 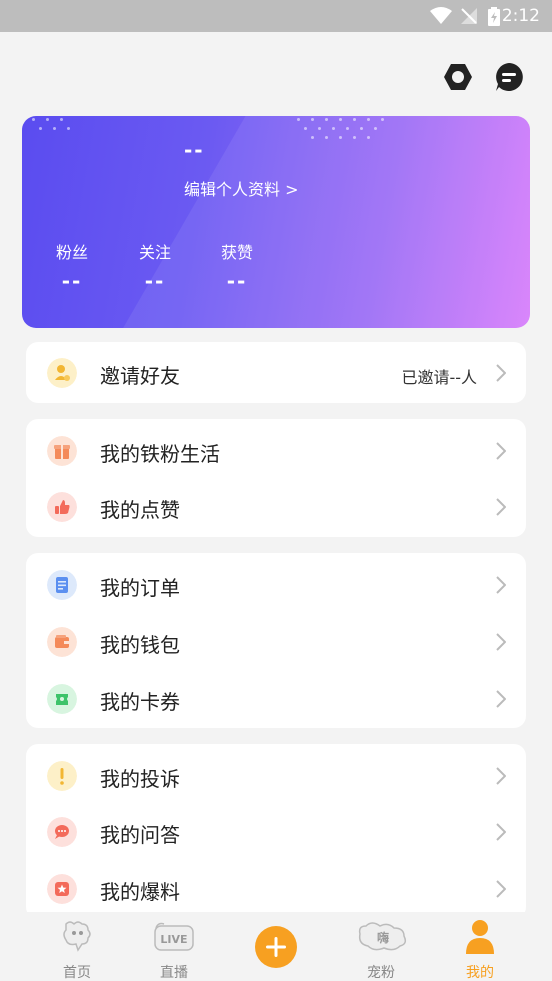 What do you see at coordinates (173, 939) in the screenshot?
I see `svg-text: LIVE` at bounding box center [173, 939].